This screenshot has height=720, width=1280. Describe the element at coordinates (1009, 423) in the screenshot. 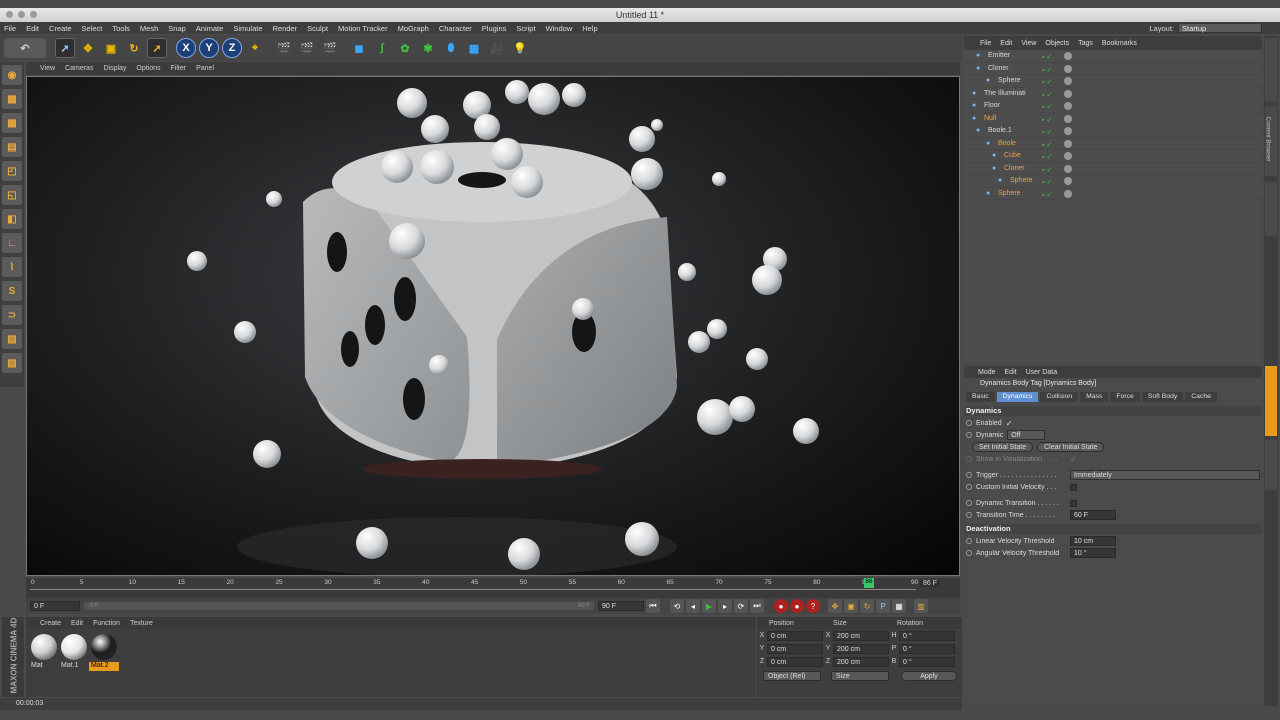

I see `enabled-checkbox: ✓` at that location.